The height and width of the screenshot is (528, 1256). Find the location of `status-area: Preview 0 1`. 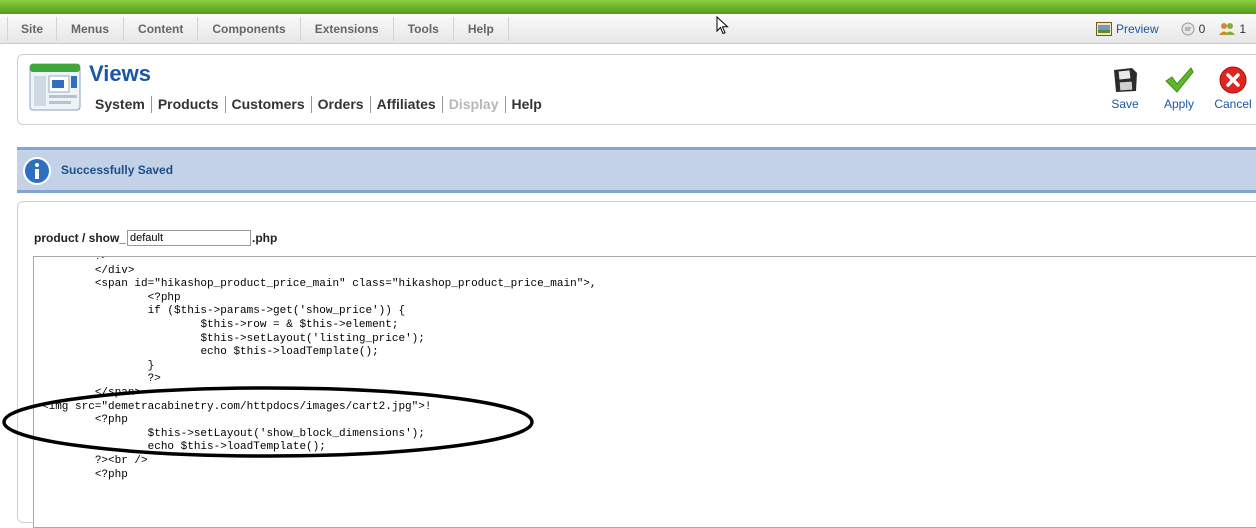

status-area: Preview 0 1 is located at coordinates (1170, 29).